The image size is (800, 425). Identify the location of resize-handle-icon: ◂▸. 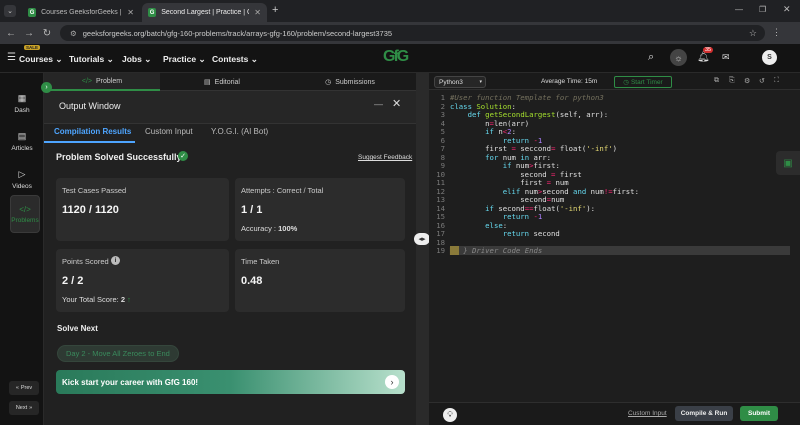
(422, 239).